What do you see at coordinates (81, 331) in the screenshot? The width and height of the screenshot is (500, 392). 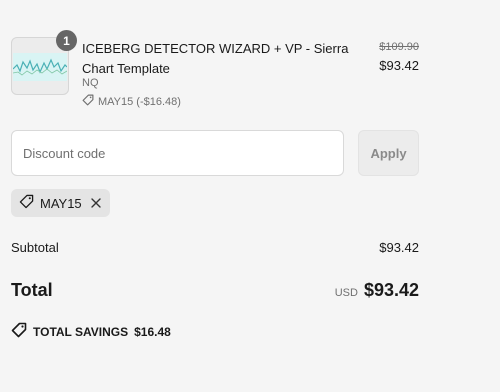 I see `savings-label: TOTAL SAVINGS` at bounding box center [81, 331].